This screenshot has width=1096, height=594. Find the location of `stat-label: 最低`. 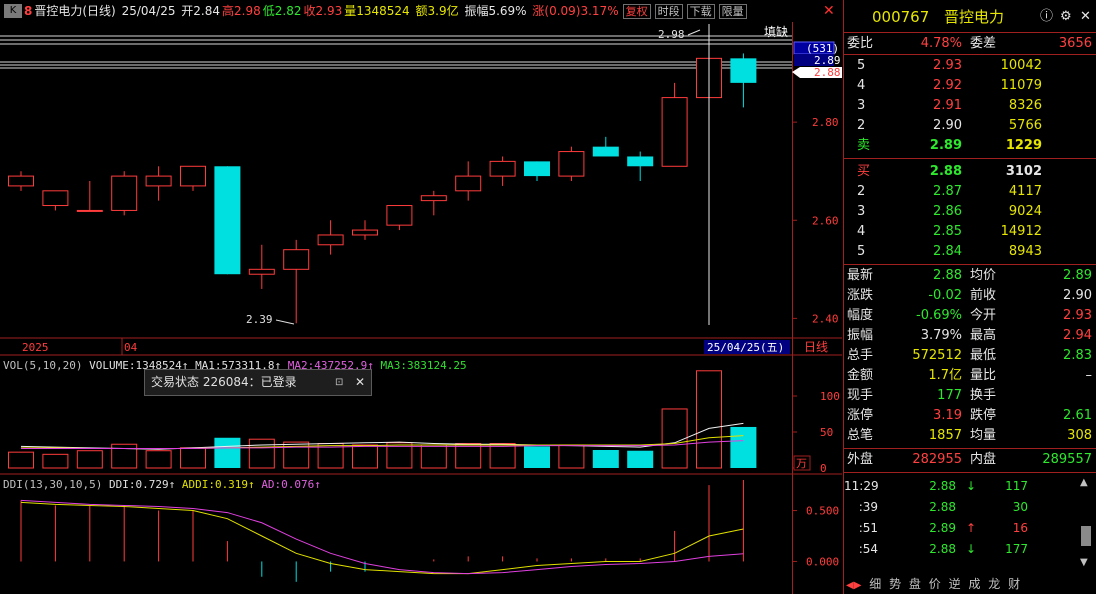

stat-label: 最低 is located at coordinates (983, 355).